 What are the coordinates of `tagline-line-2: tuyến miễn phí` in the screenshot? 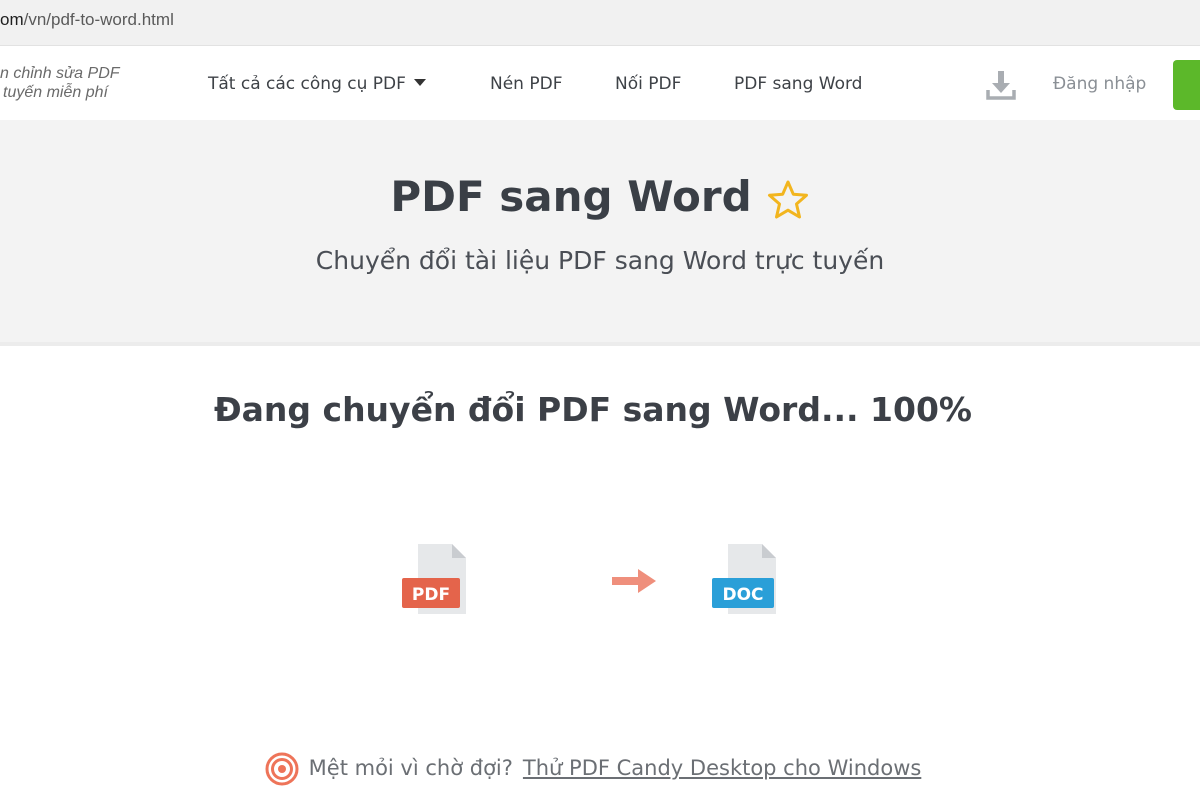 It's located at (55, 92).